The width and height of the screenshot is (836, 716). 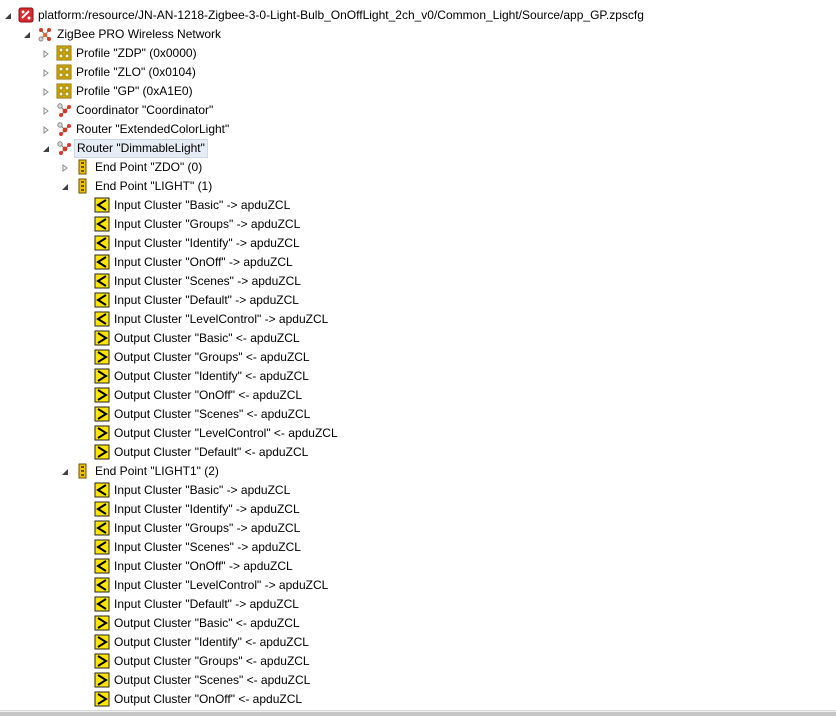 I want to click on tree-row-label: End Point "LIGHT1" (2), so click(x=157, y=471).